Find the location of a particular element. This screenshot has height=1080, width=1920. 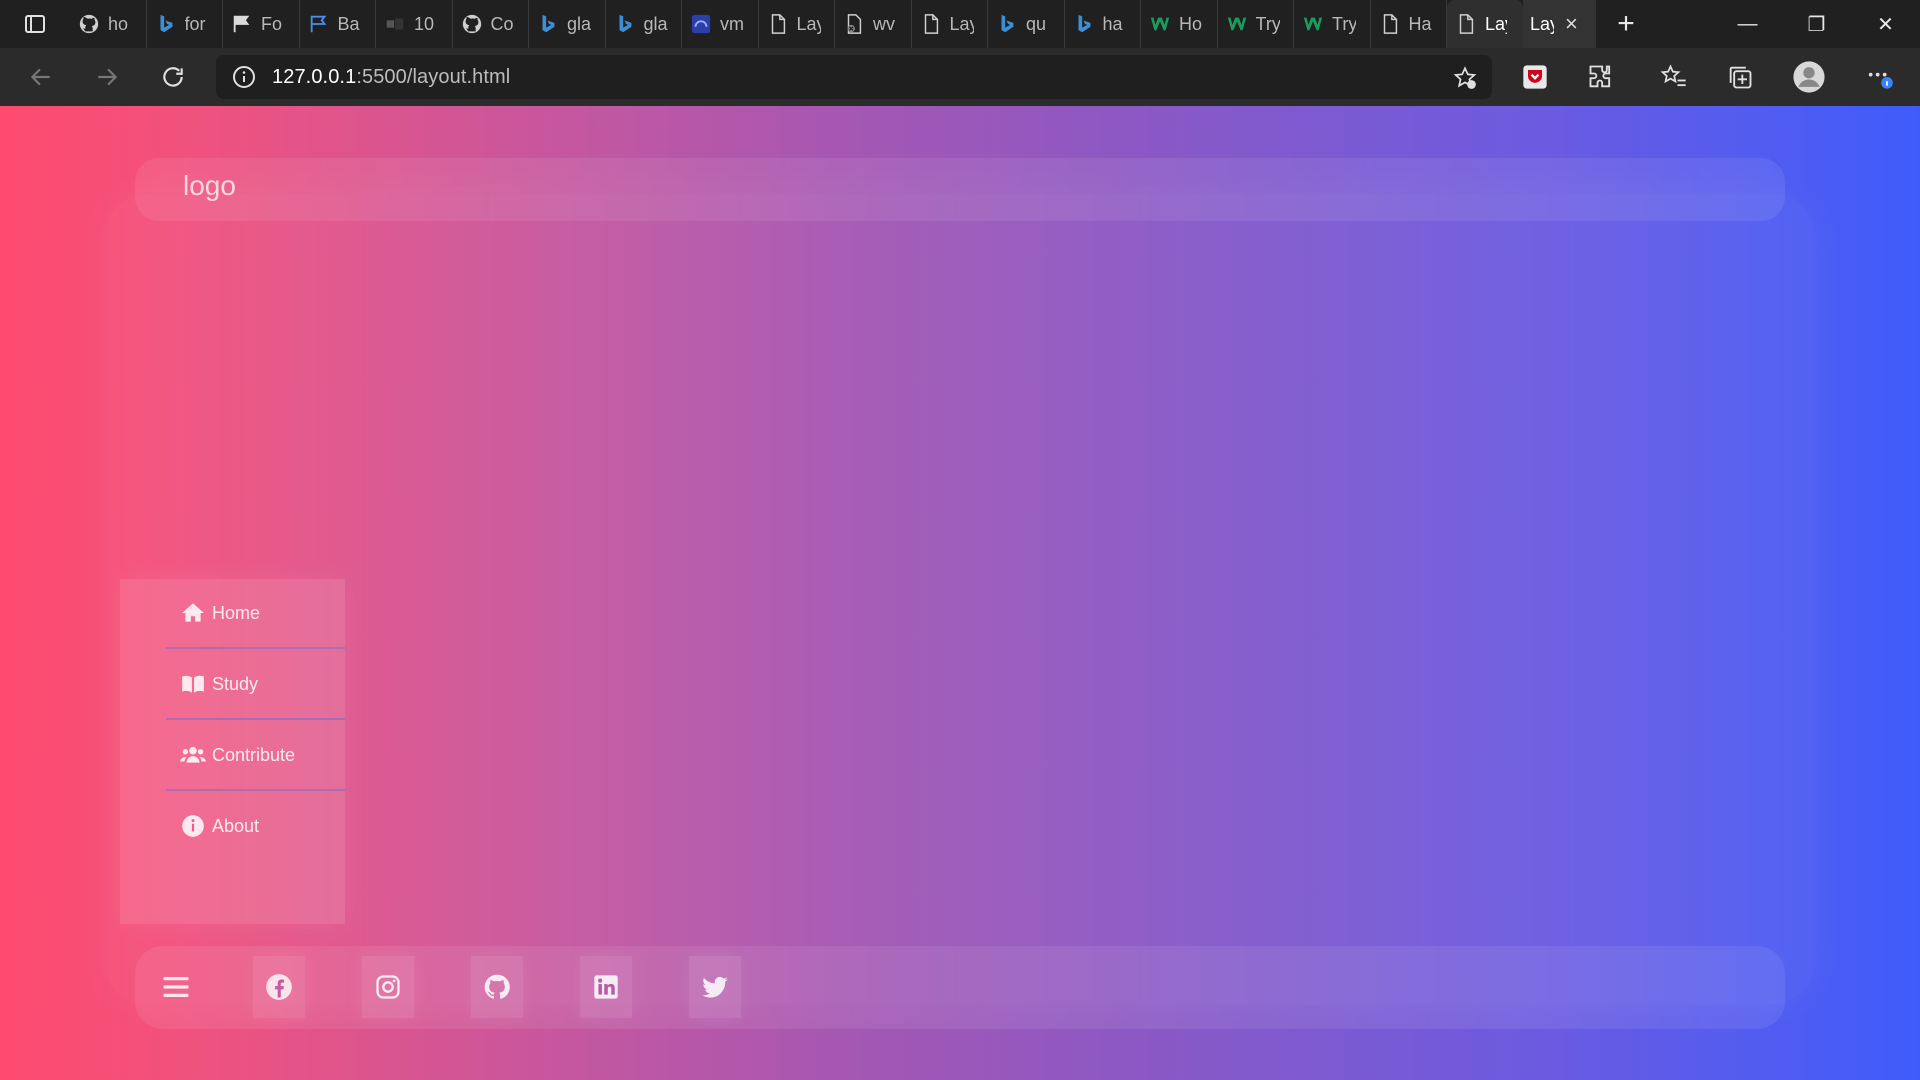

tab: vm is located at coordinates (720, 24).